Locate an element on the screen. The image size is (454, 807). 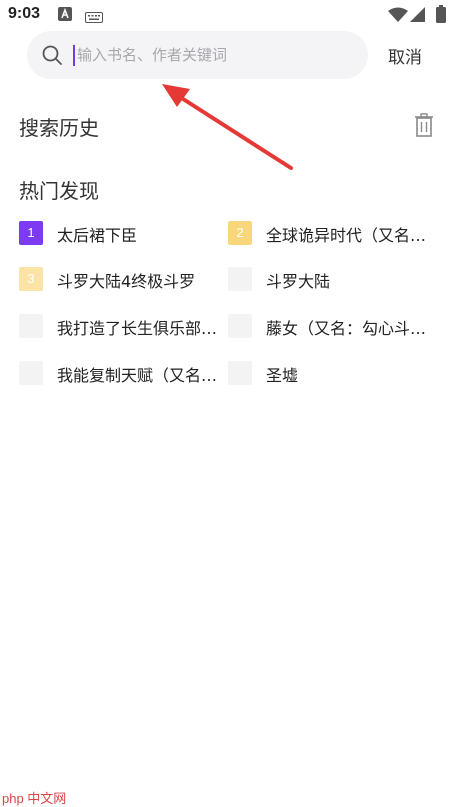
rank-badge: 3 is located at coordinates (31, 279).